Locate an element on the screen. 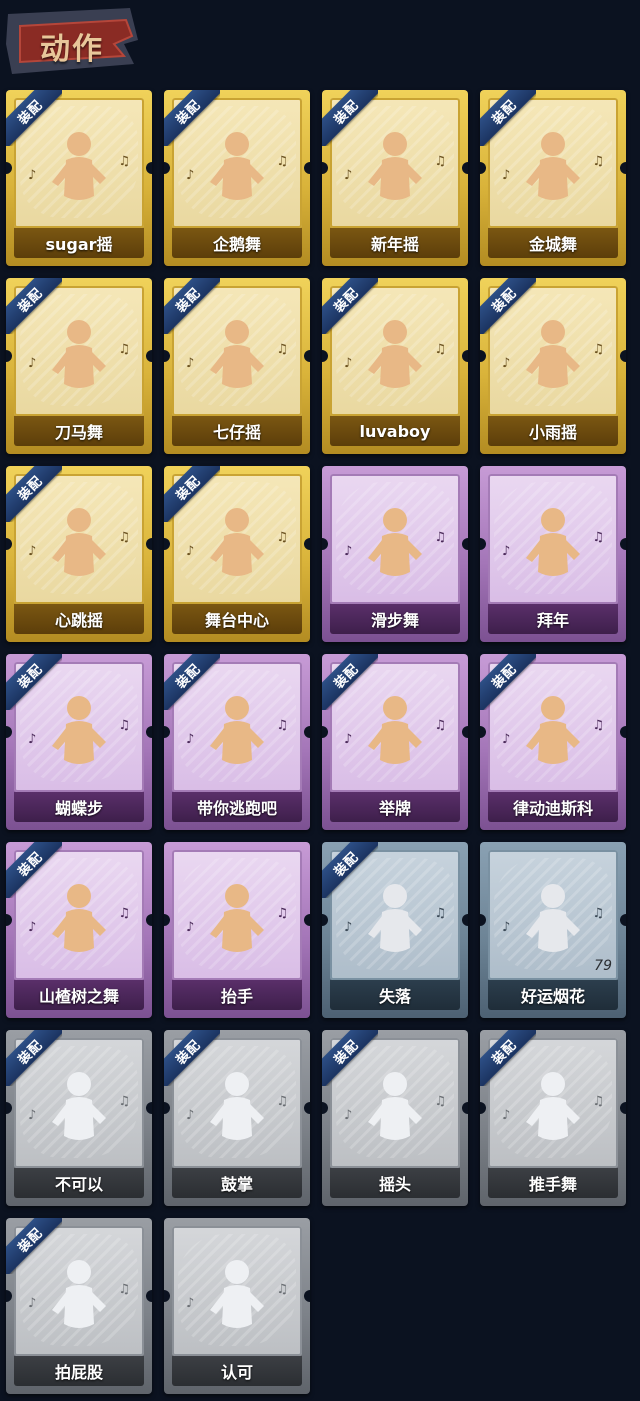 This screenshot has height=1401, width=640. emote-card: ♪ ♫ 律动迪斯科 装配 is located at coordinates (553, 742).